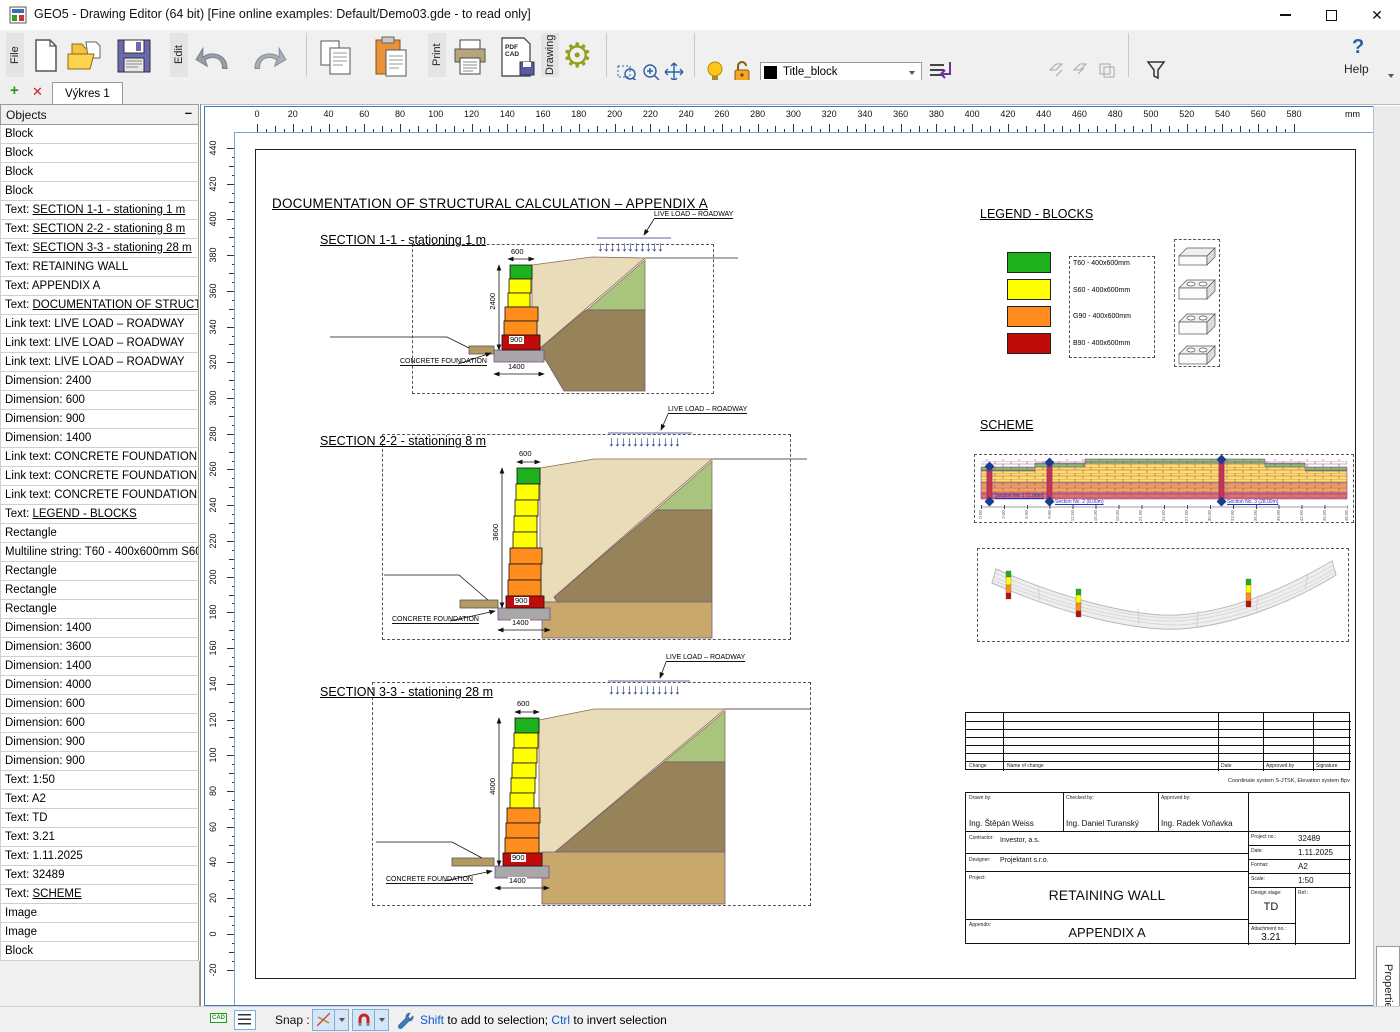  I want to click on help-icon: ?, so click(1358, 47).